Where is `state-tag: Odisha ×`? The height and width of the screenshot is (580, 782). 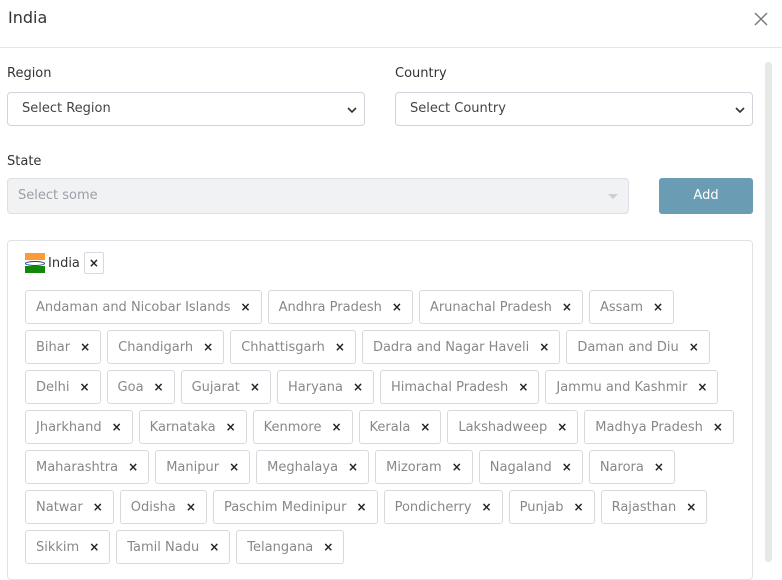 state-tag: Odisha × is located at coordinates (163, 507).